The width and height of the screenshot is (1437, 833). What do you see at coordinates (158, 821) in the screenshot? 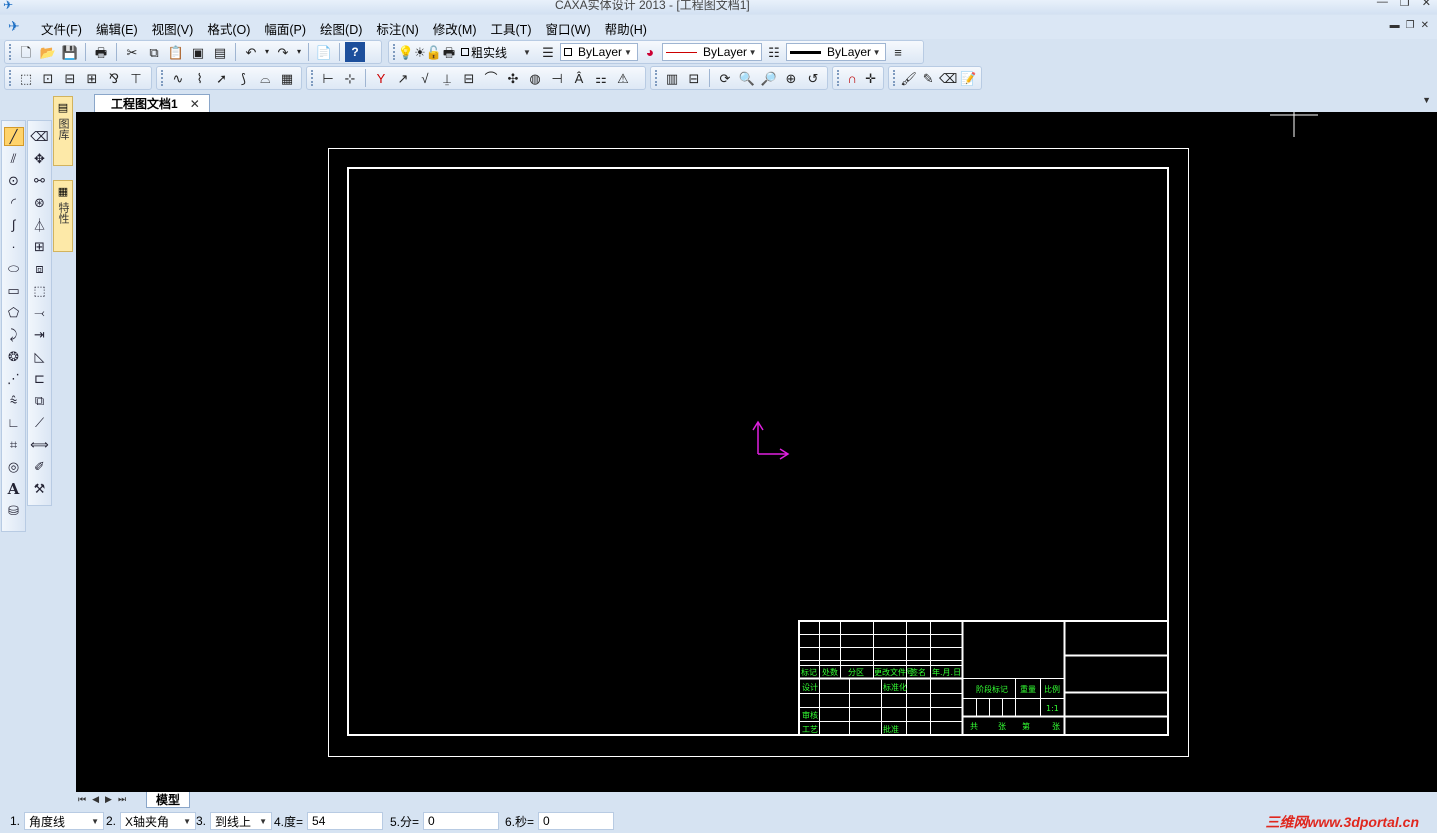
I see `option-2-dropdown: X轴夹角 ▼` at bounding box center [158, 821].